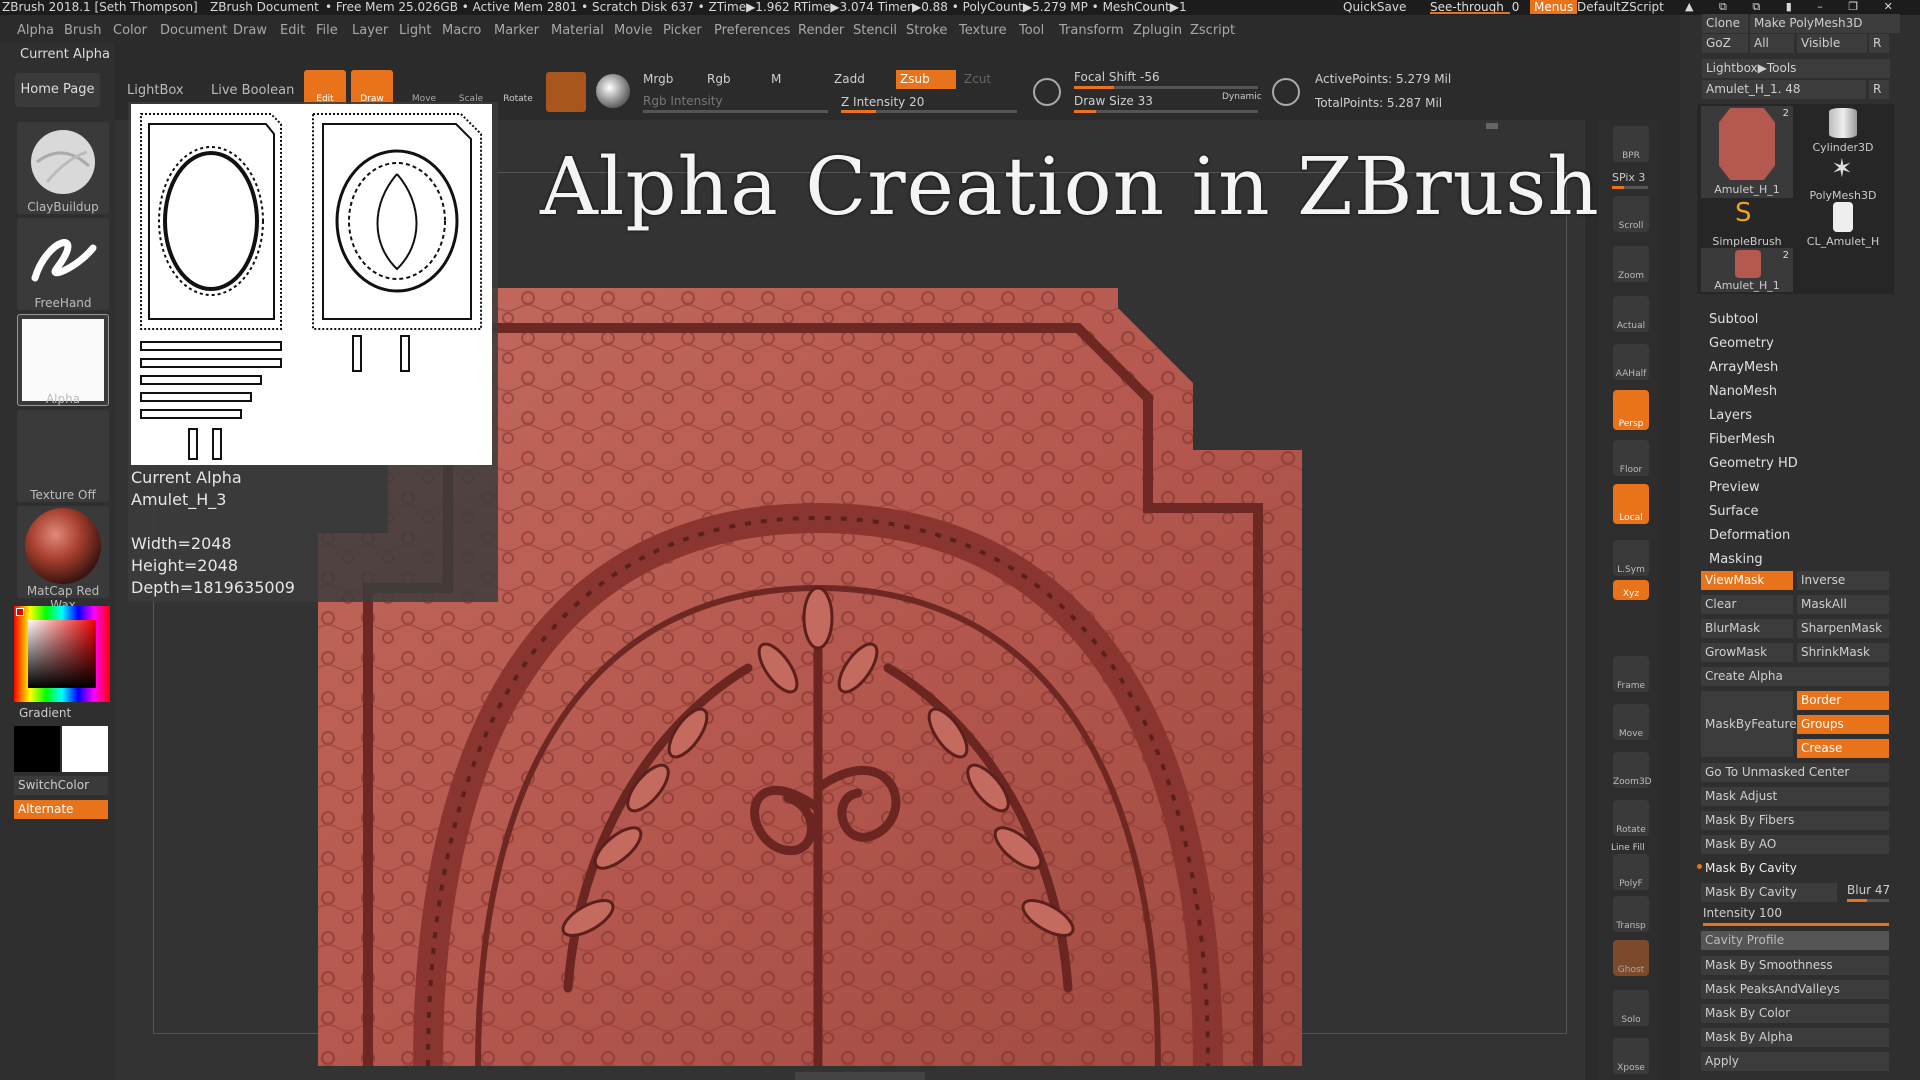  Describe the element at coordinates (1843, 748) in the screenshot. I see `crease-button: Crease` at that location.